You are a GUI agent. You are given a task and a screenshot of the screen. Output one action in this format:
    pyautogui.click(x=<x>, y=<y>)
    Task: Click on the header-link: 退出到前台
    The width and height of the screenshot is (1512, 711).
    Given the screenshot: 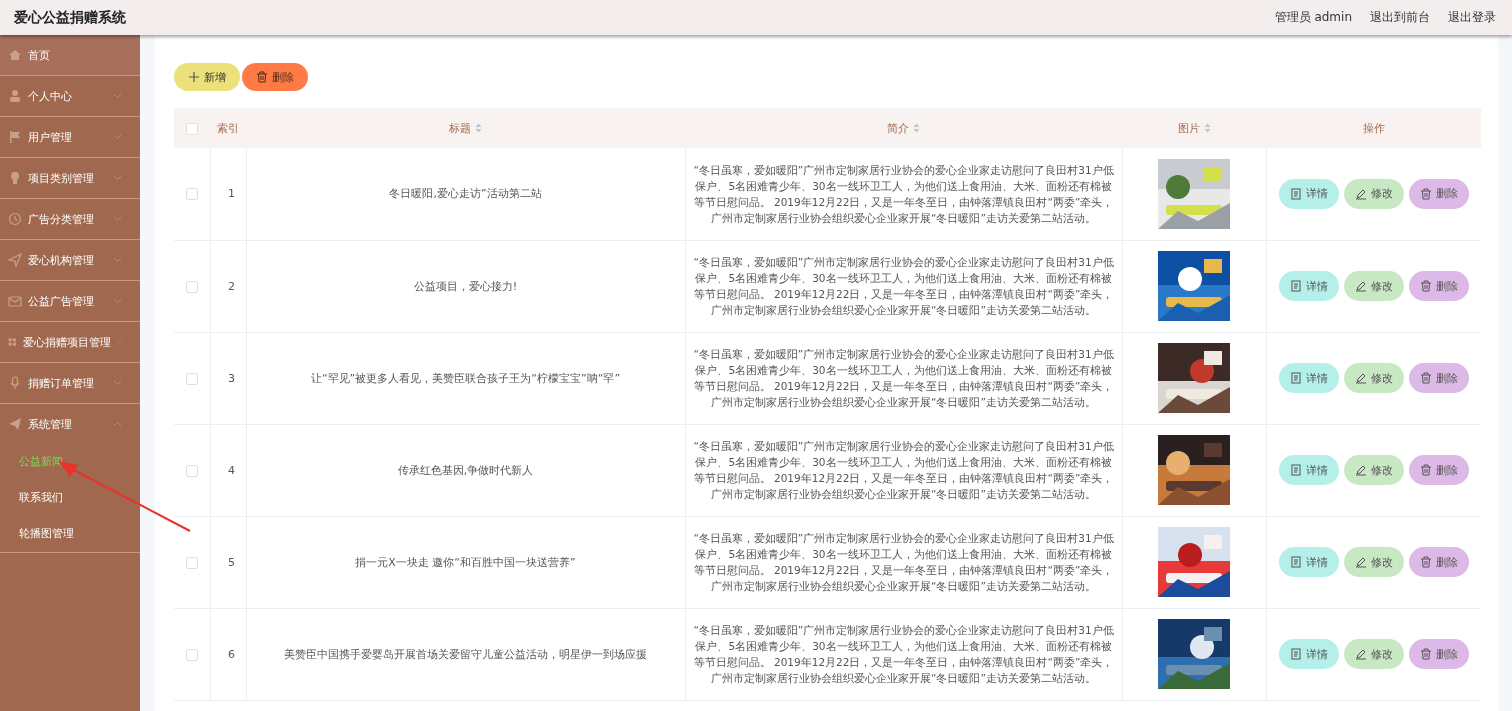 What is the action you would take?
    pyautogui.click(x=1400, y=17)
    